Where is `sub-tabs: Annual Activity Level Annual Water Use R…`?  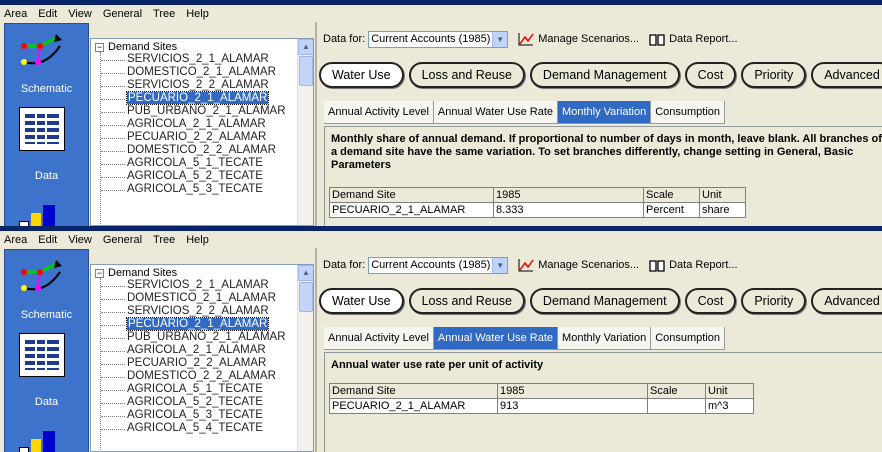 sub-tabs: Annual Activity Level Annual Water Use R… is located at coordinates (525, 338).